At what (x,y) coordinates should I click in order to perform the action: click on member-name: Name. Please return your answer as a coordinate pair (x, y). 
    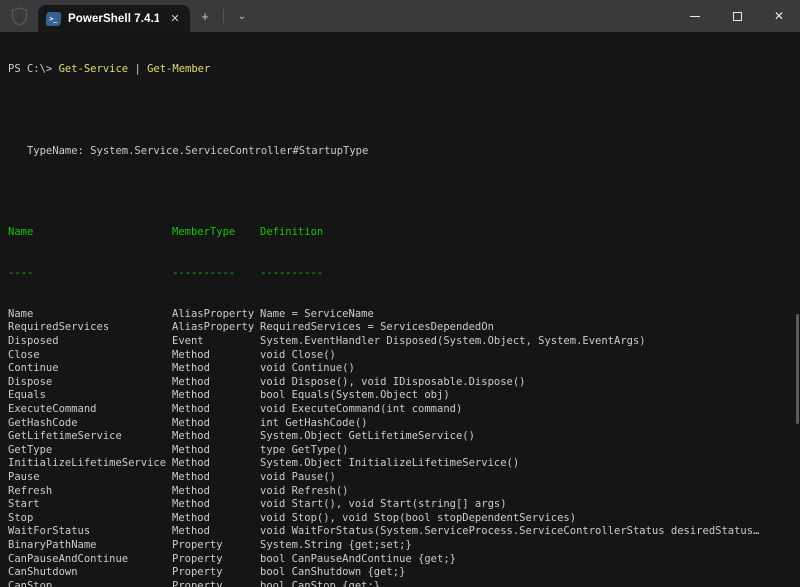
    Looking at the image, I should click on (21, 313).